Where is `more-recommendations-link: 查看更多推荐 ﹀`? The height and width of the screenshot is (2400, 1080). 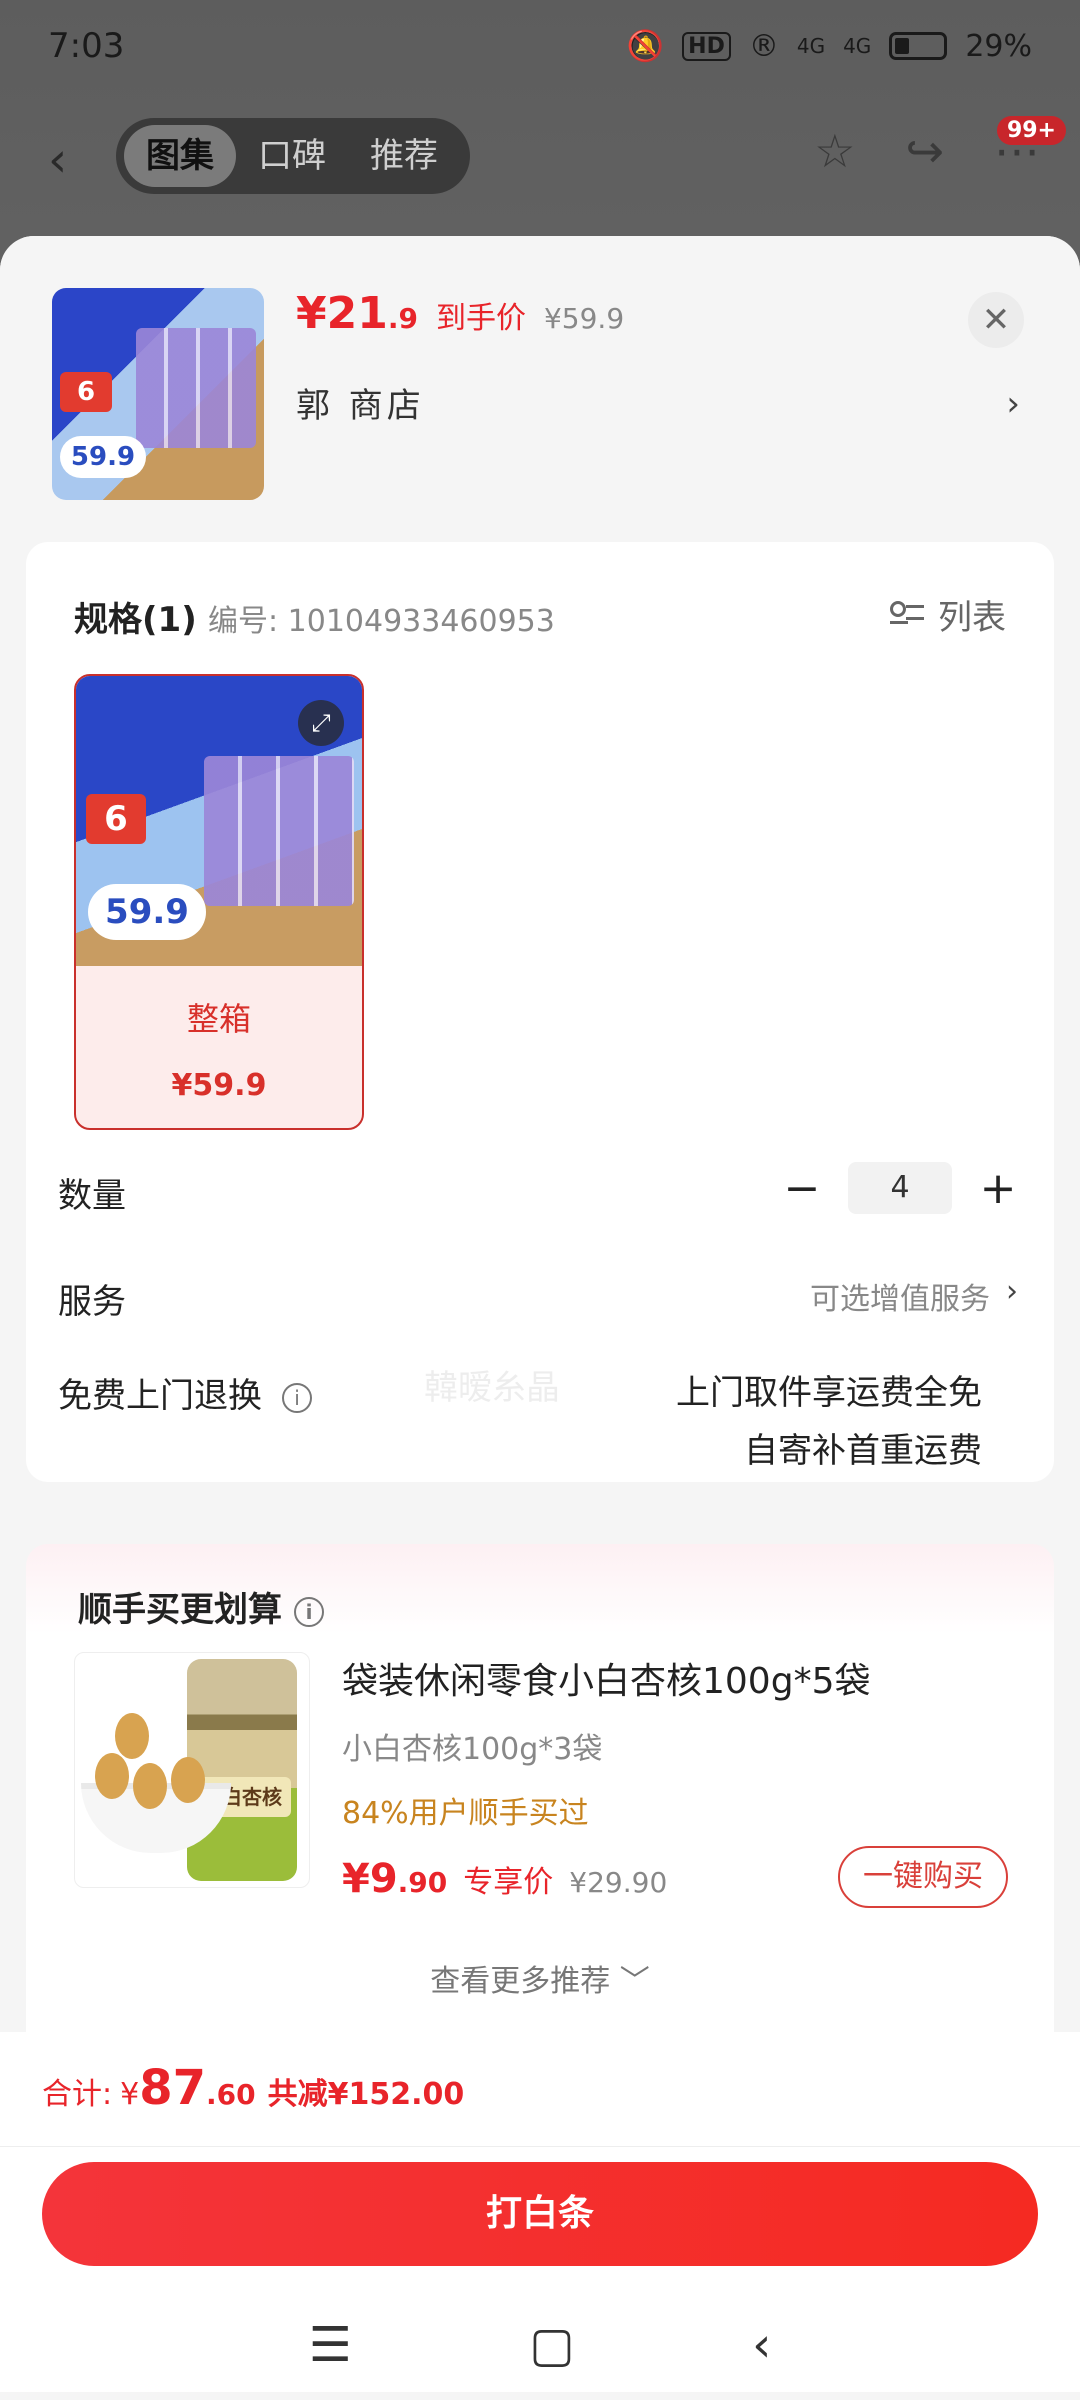
more-recommendations-link: 查看更多推荐 ﹀ is located at coordinates (540, 1978).